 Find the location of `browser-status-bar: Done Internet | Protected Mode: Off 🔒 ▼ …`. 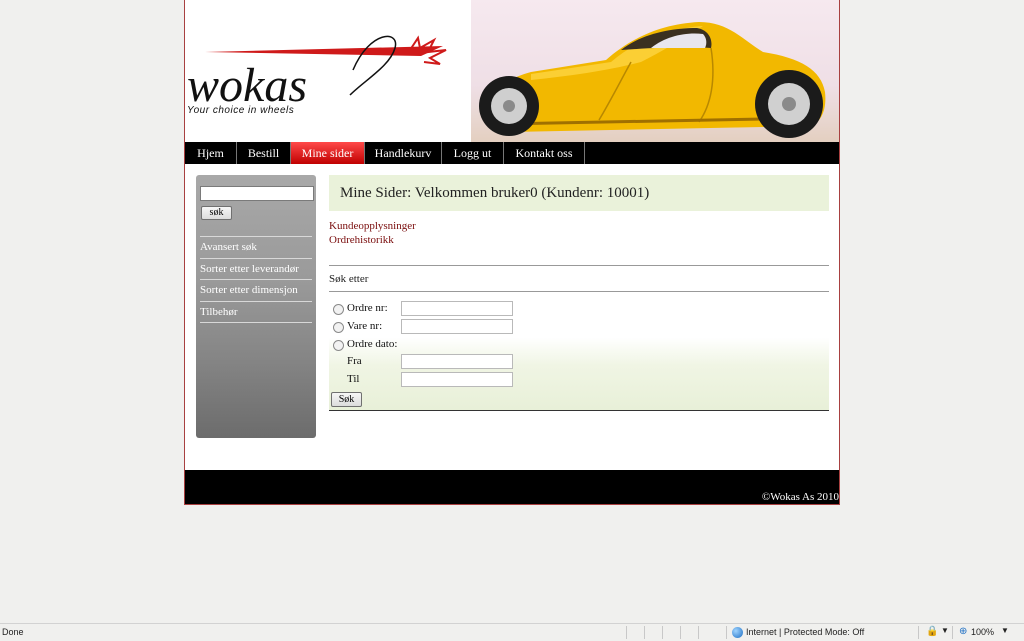

browser-status-bar: Done Internet | Protected Mode: Off 🔒 ▼ … is located at coordinates (512, 632).